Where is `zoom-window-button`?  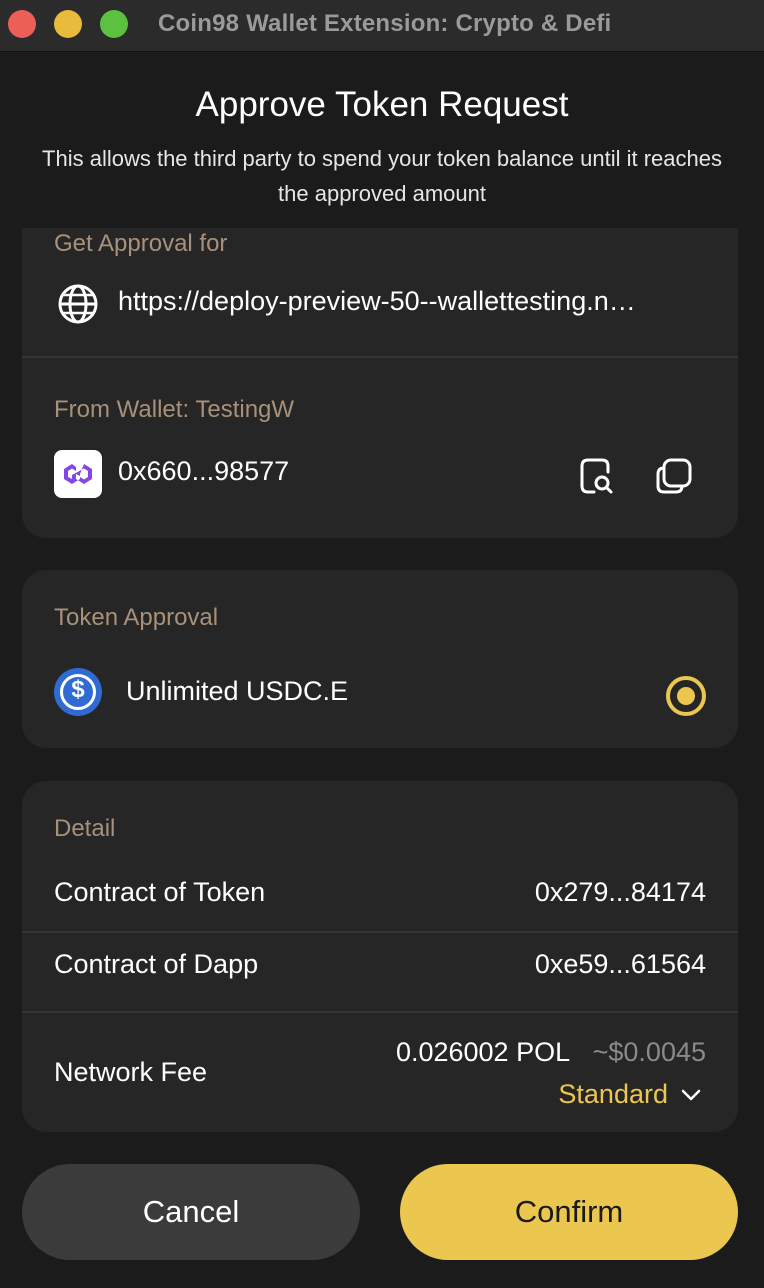
zoom-window-button is located at coordinates (114, 24).